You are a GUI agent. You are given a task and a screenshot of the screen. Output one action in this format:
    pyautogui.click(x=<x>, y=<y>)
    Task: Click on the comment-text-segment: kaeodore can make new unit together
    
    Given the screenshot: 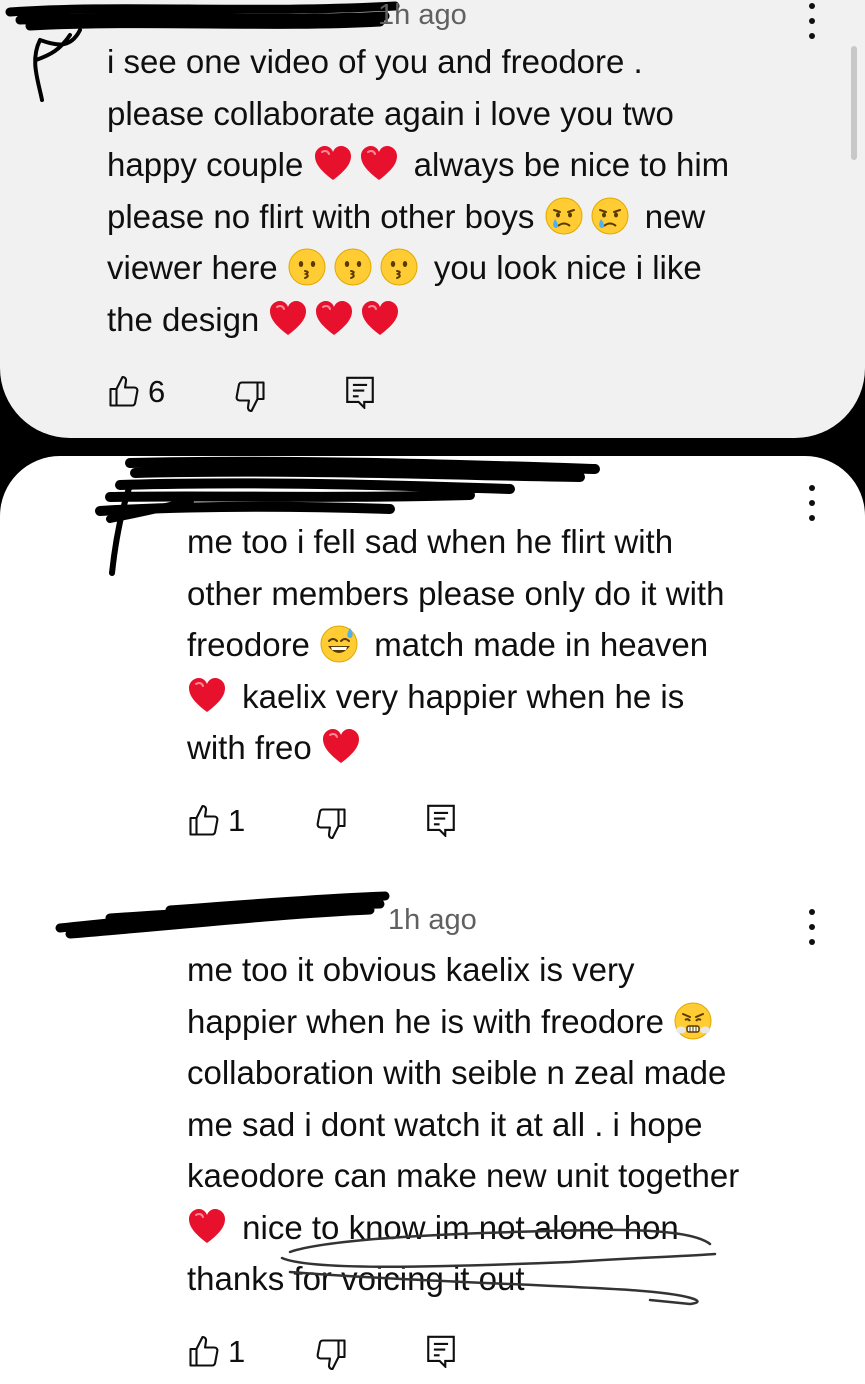 What is the action you would take?
    pyautogui.click(x=463, y=1175)
    